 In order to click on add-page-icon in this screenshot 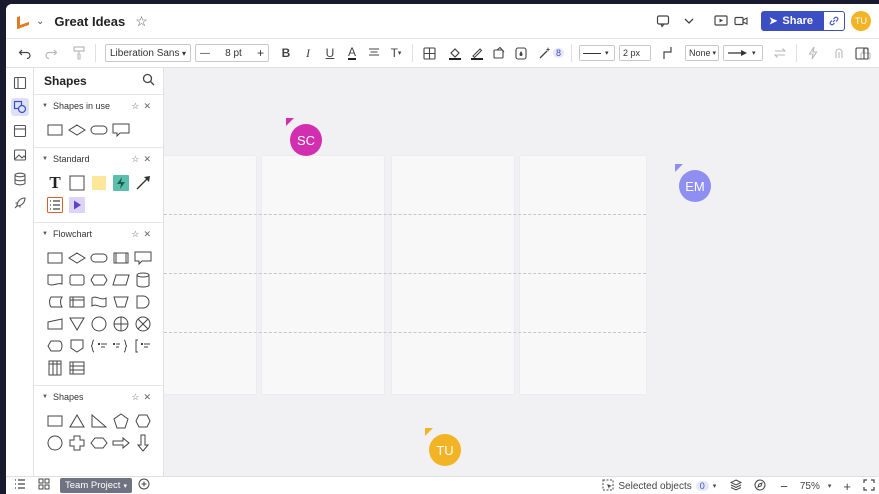, I will do `click(144, 485)`.